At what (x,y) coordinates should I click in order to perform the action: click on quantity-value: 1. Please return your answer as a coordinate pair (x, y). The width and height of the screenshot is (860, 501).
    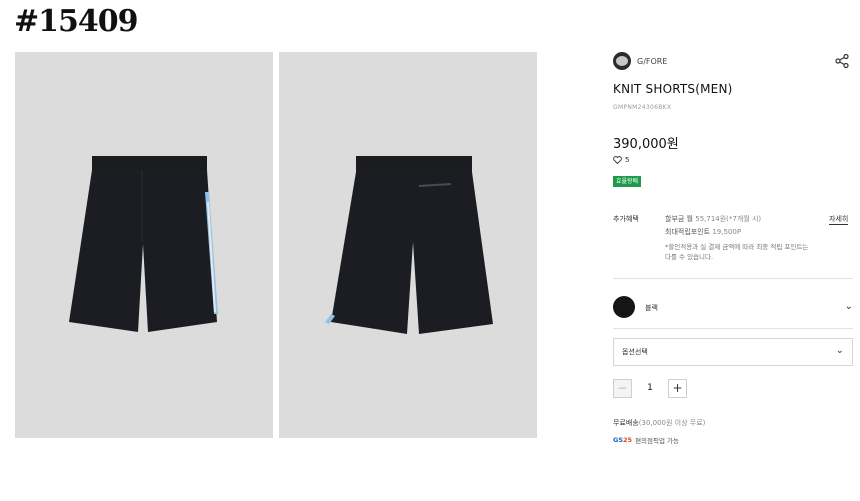
    Looking at the image, I should click on (650, 388).